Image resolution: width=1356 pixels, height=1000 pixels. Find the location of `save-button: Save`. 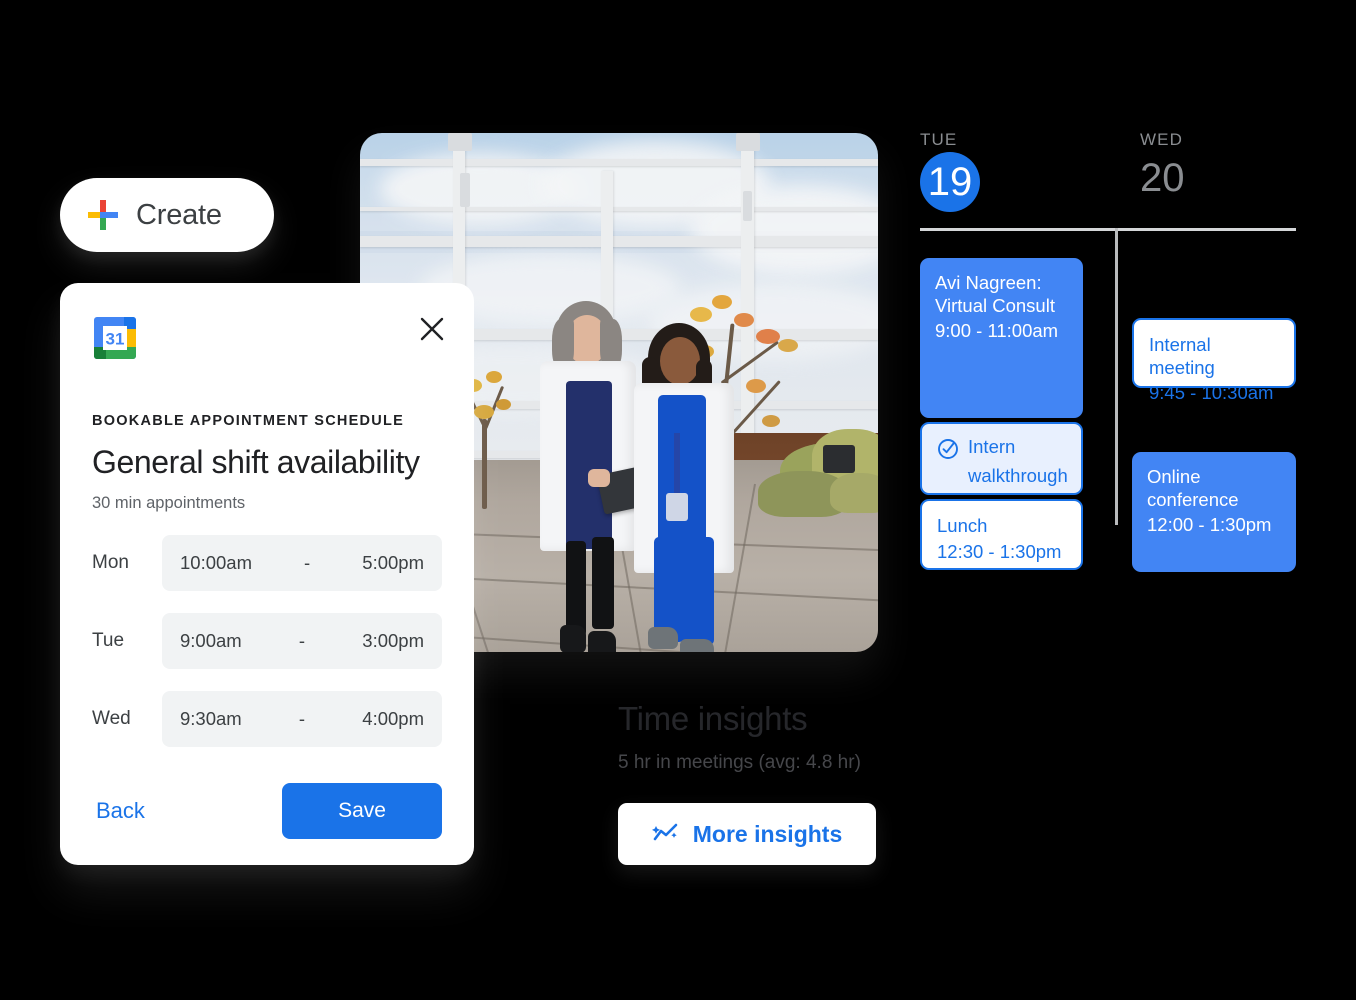

save-button: Save is located at coordinates (362, 811).